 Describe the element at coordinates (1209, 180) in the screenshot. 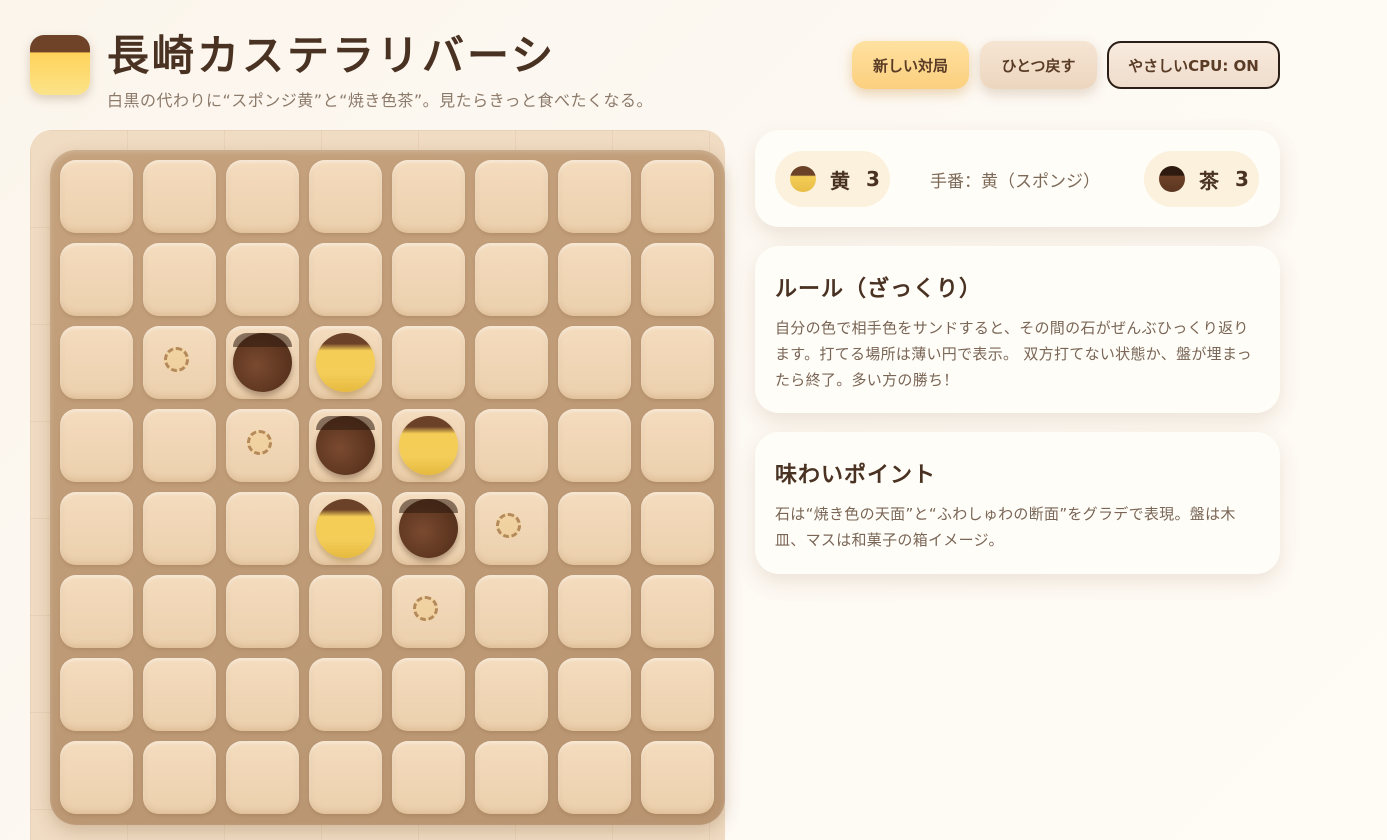

I see `brown-label: 茶` at that location.